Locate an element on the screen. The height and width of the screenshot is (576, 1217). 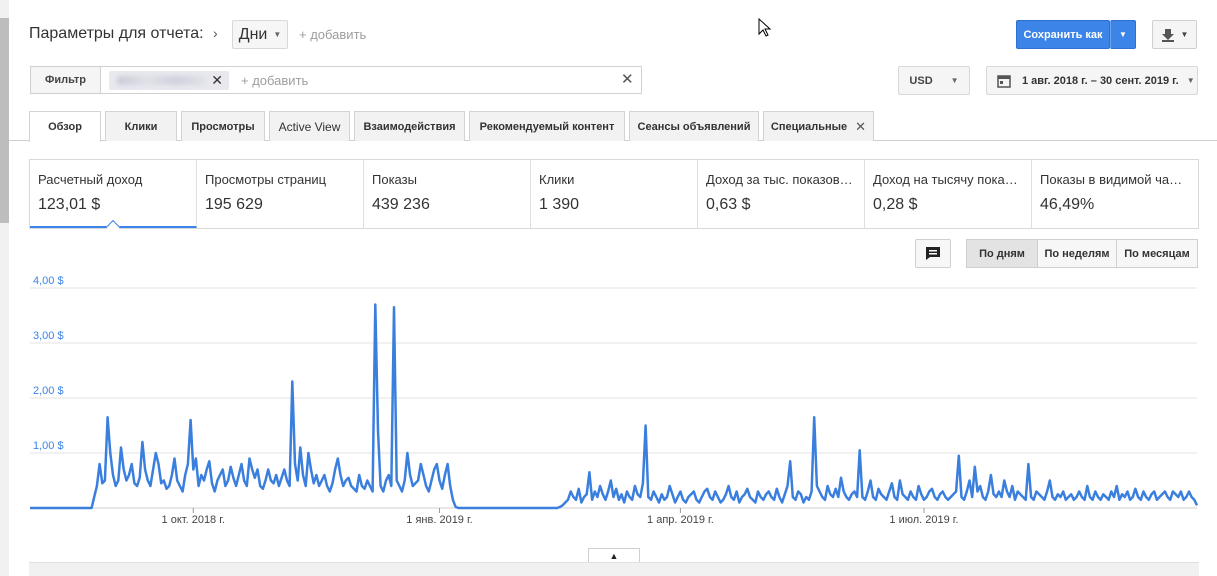
caret-up-icon: ▲ is located at coordinates (614, 556).